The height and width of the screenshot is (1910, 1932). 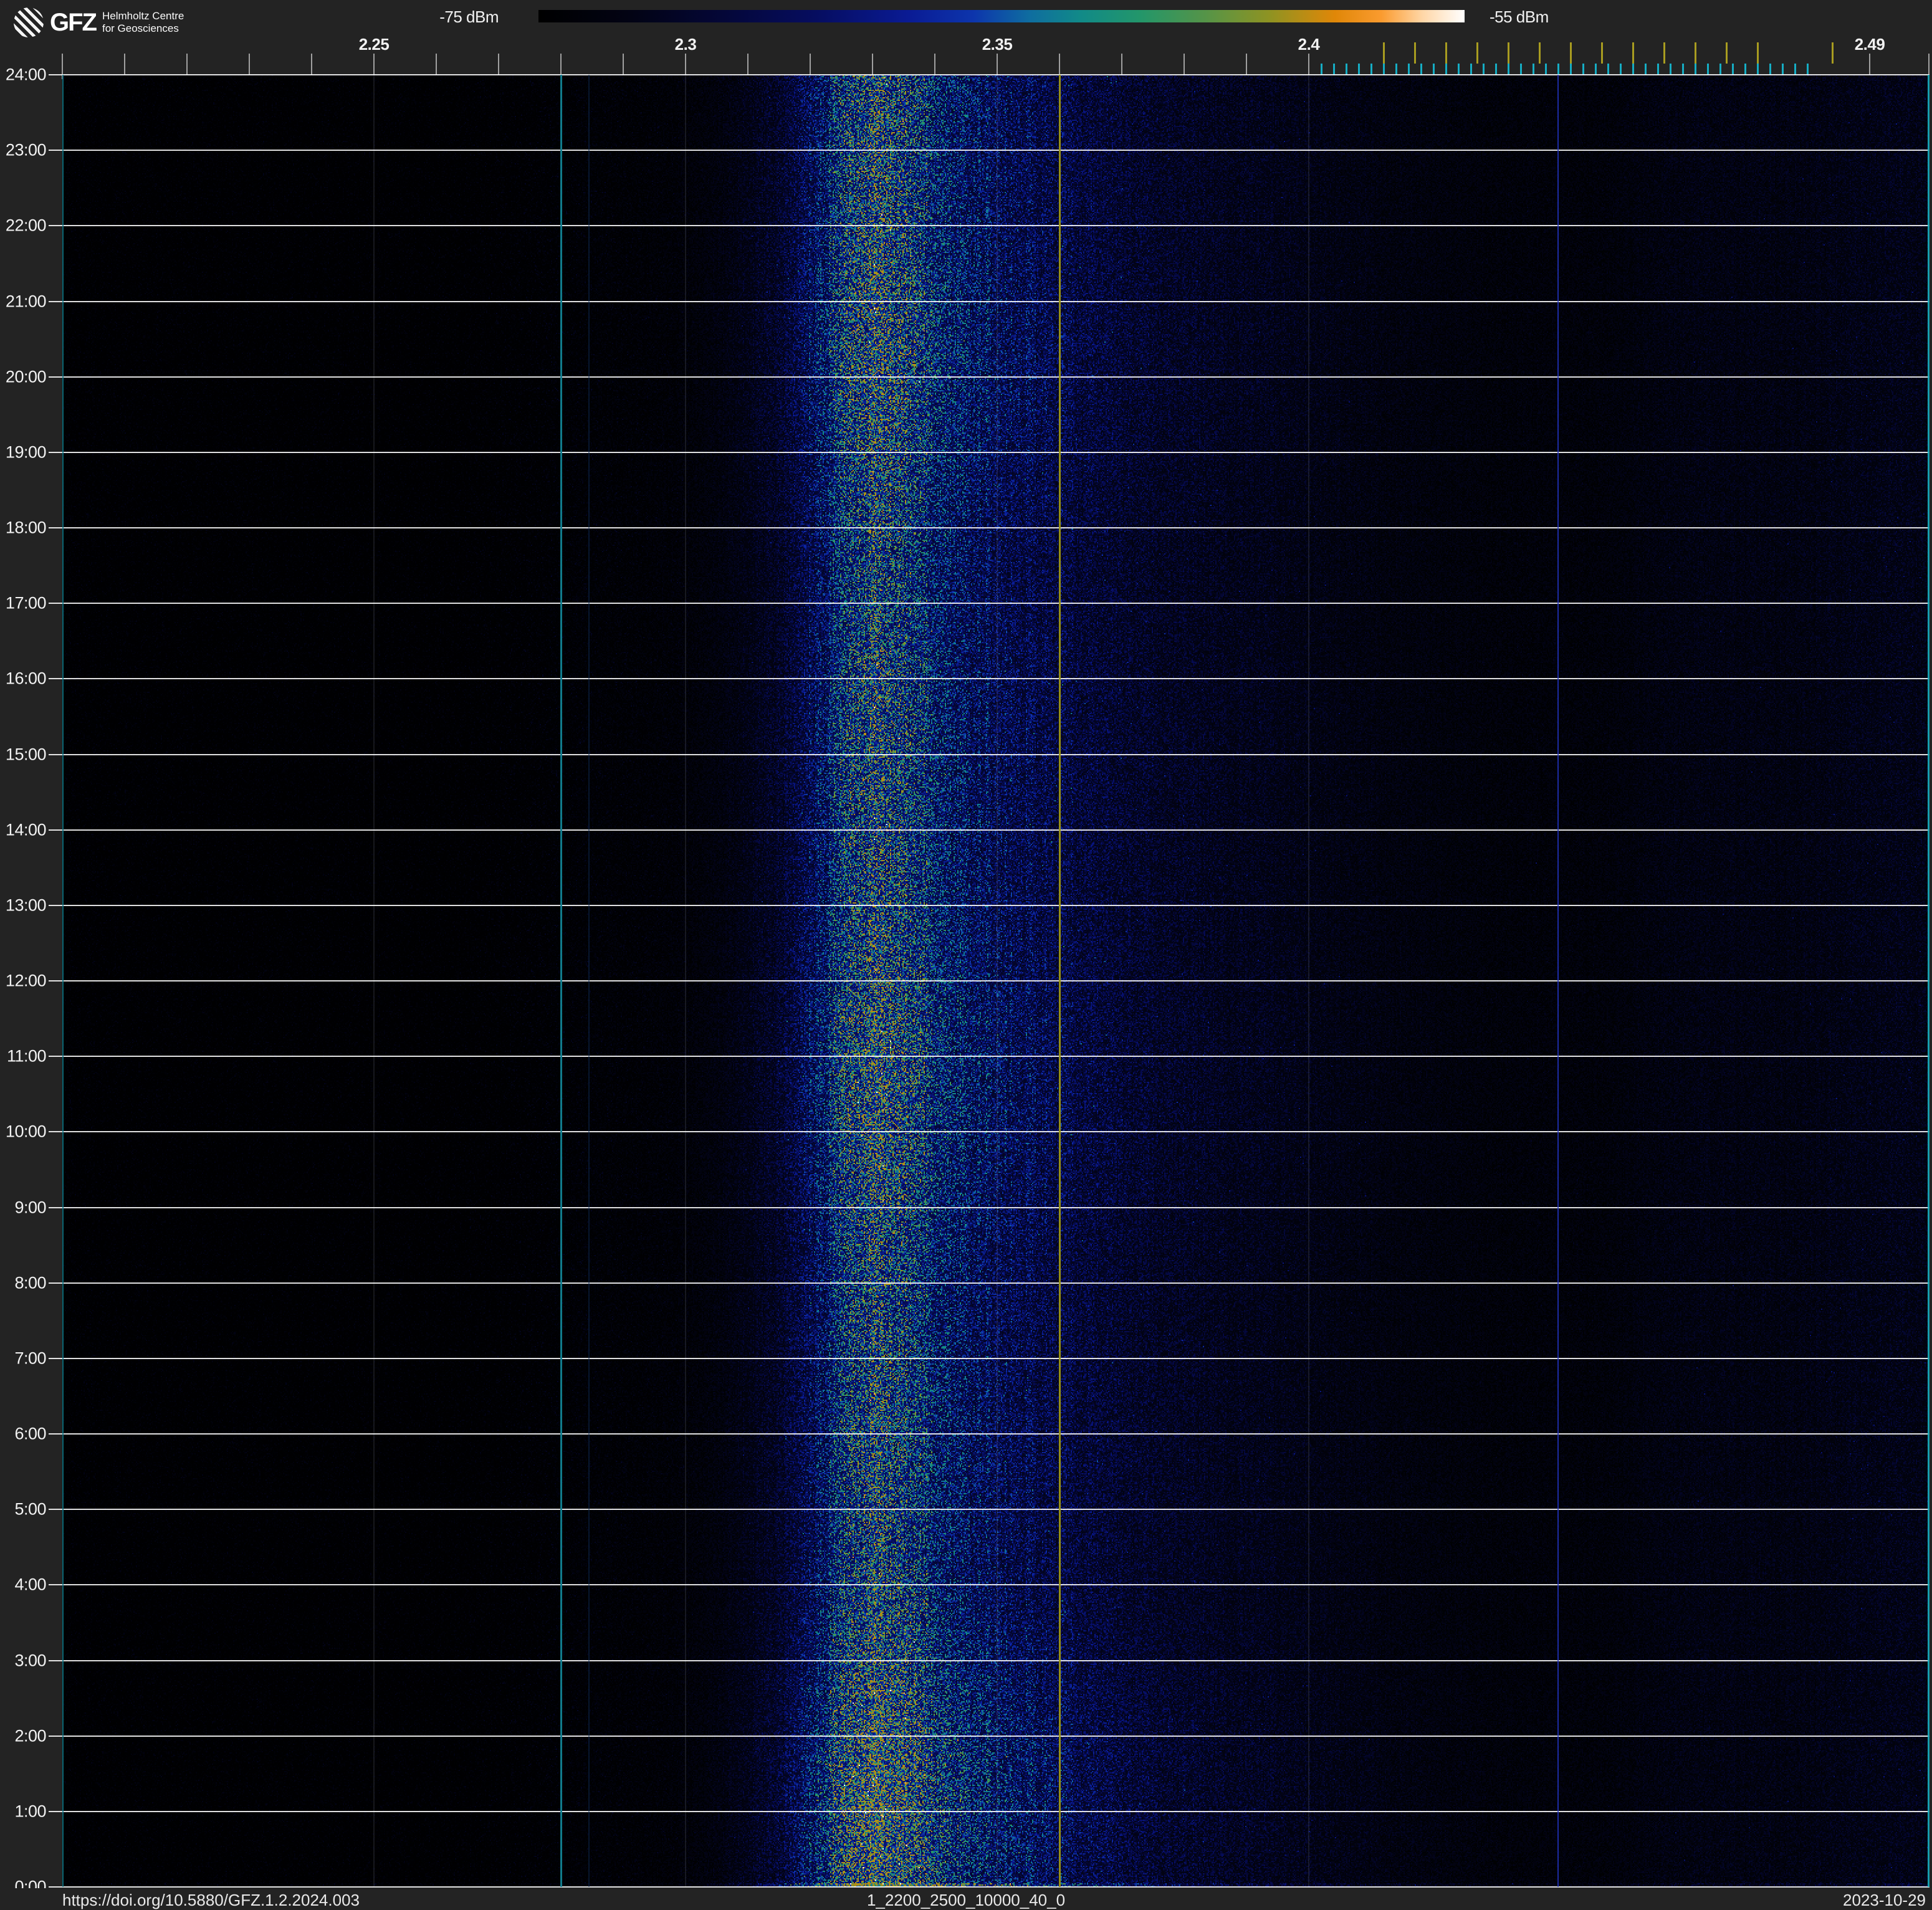 I want to click on hour-label: 14:00, so click(x=26, y=830).